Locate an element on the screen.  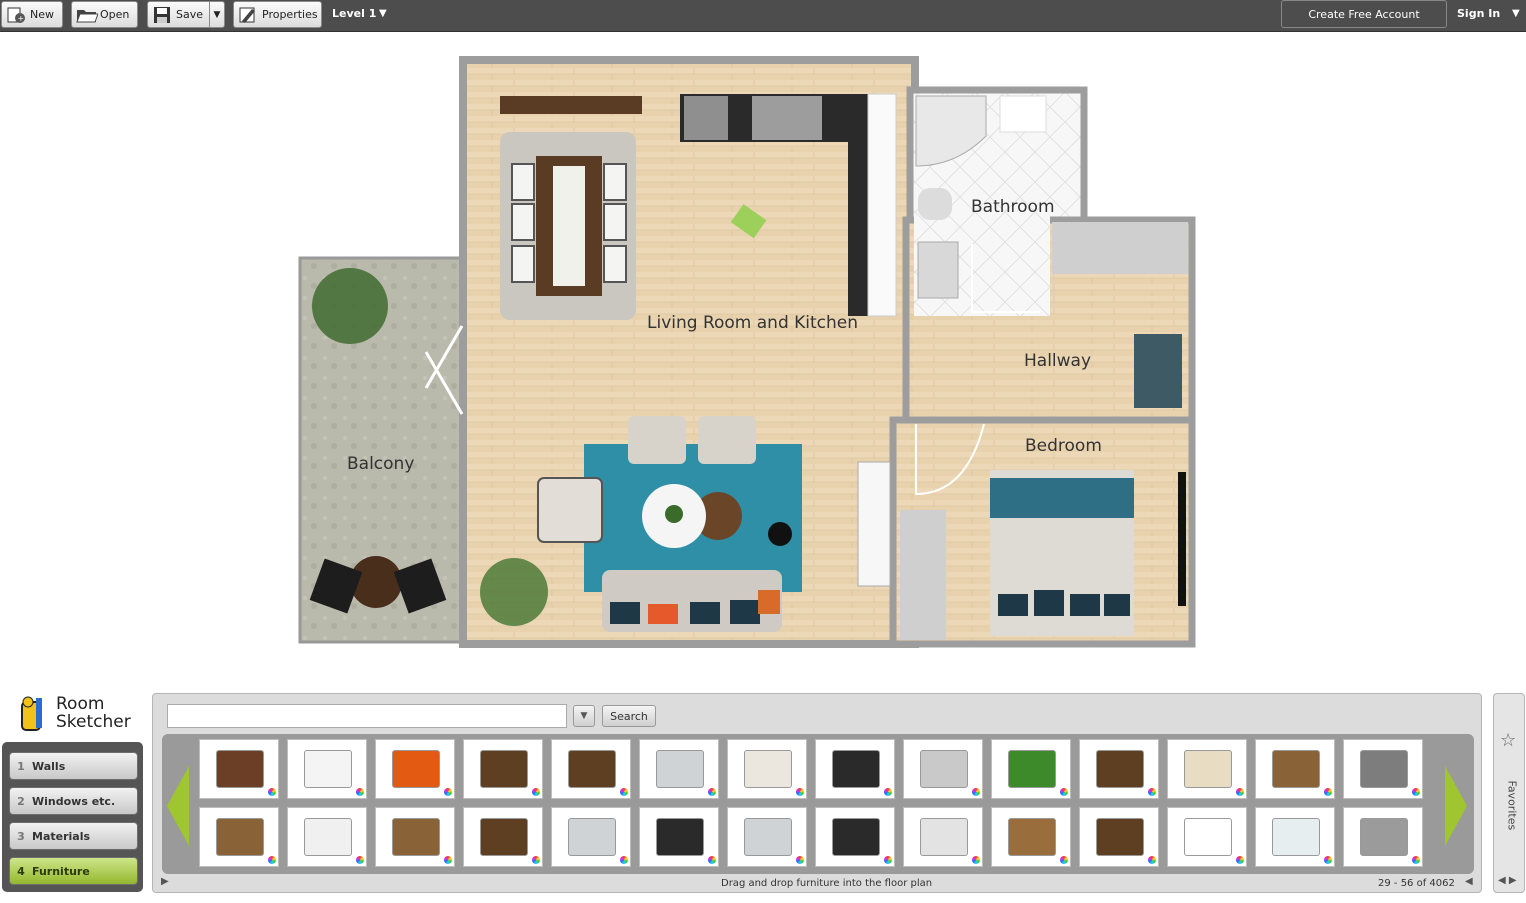
bath-mat is located at coordinates (1023, 114).